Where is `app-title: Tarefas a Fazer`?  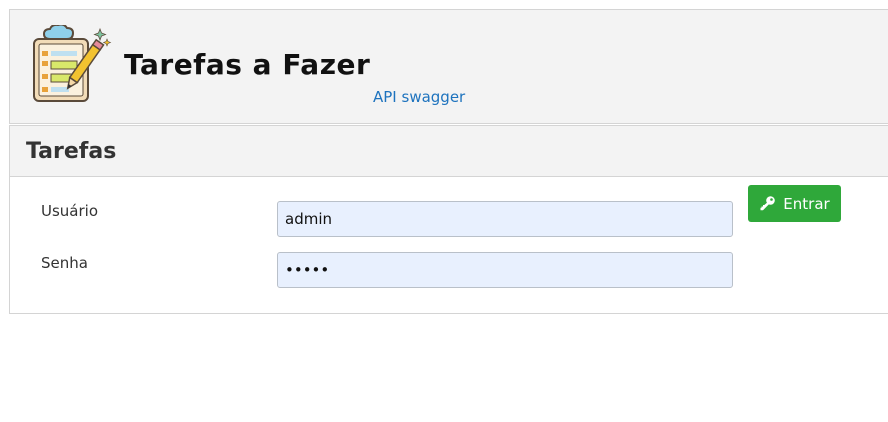 app-title: Tarefas a Fazer is located at coordinates (247, 64).